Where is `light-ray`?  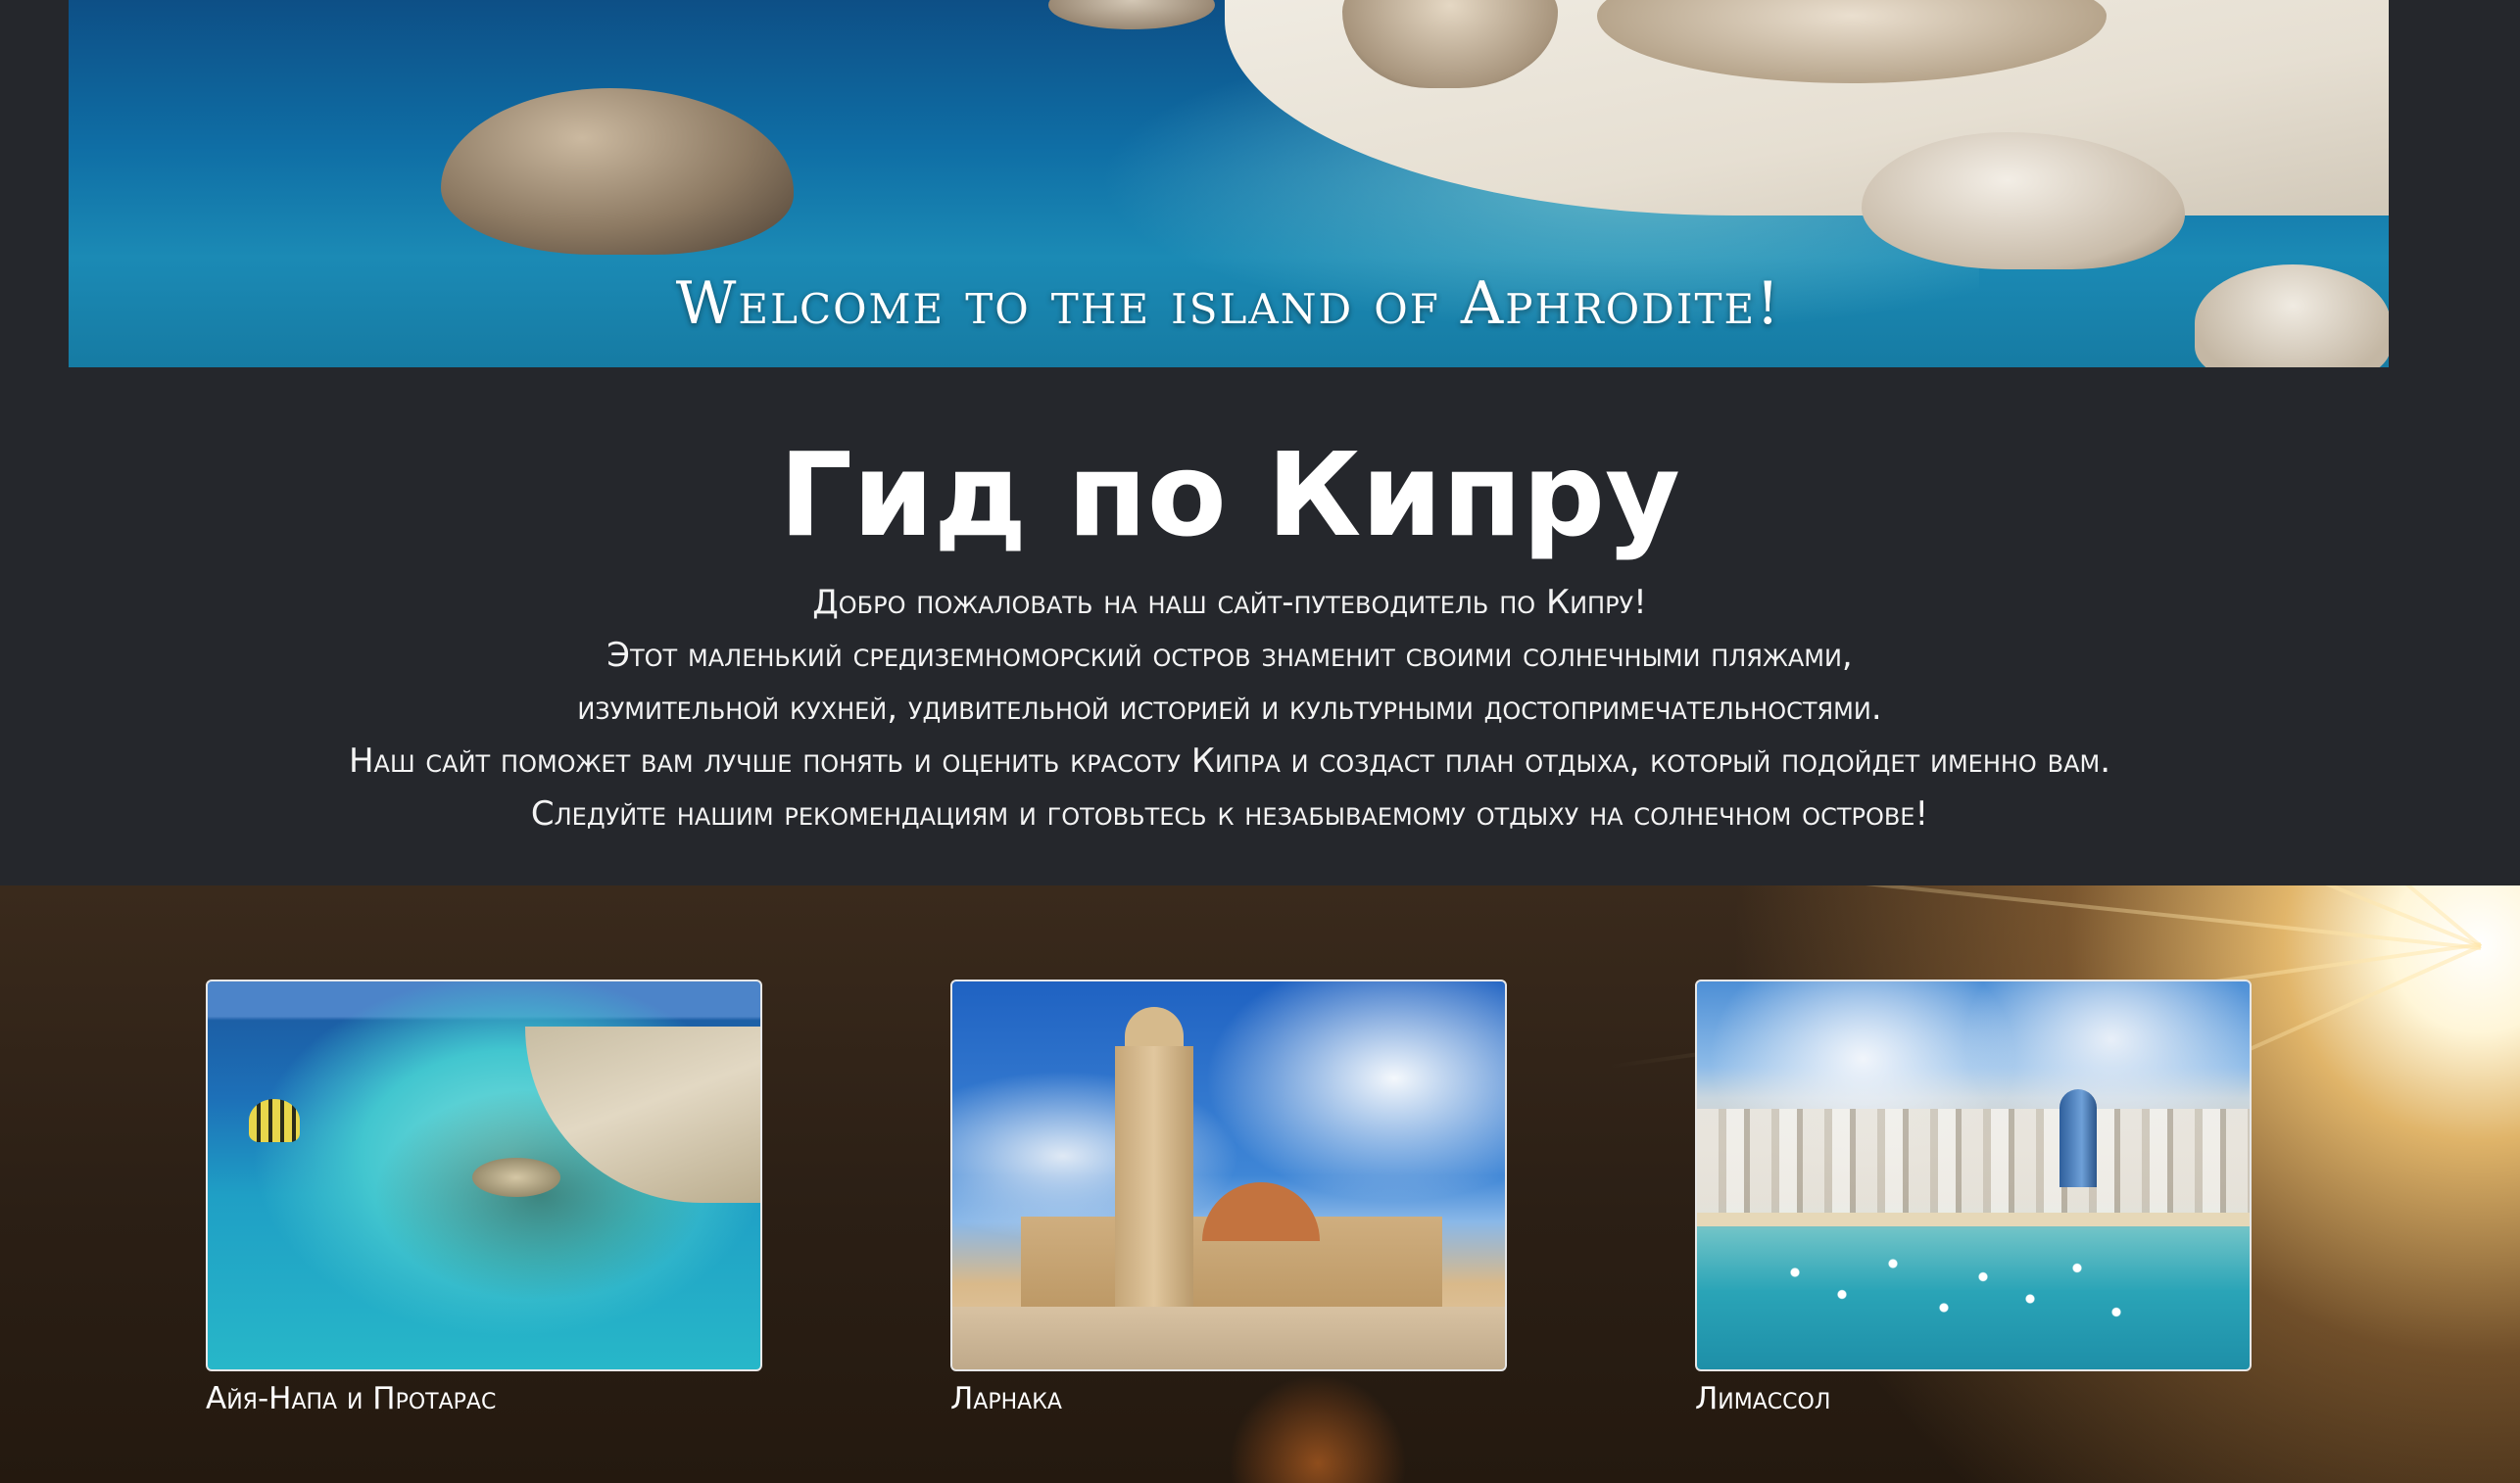
light-ray is located at coordinates (1945, 917).